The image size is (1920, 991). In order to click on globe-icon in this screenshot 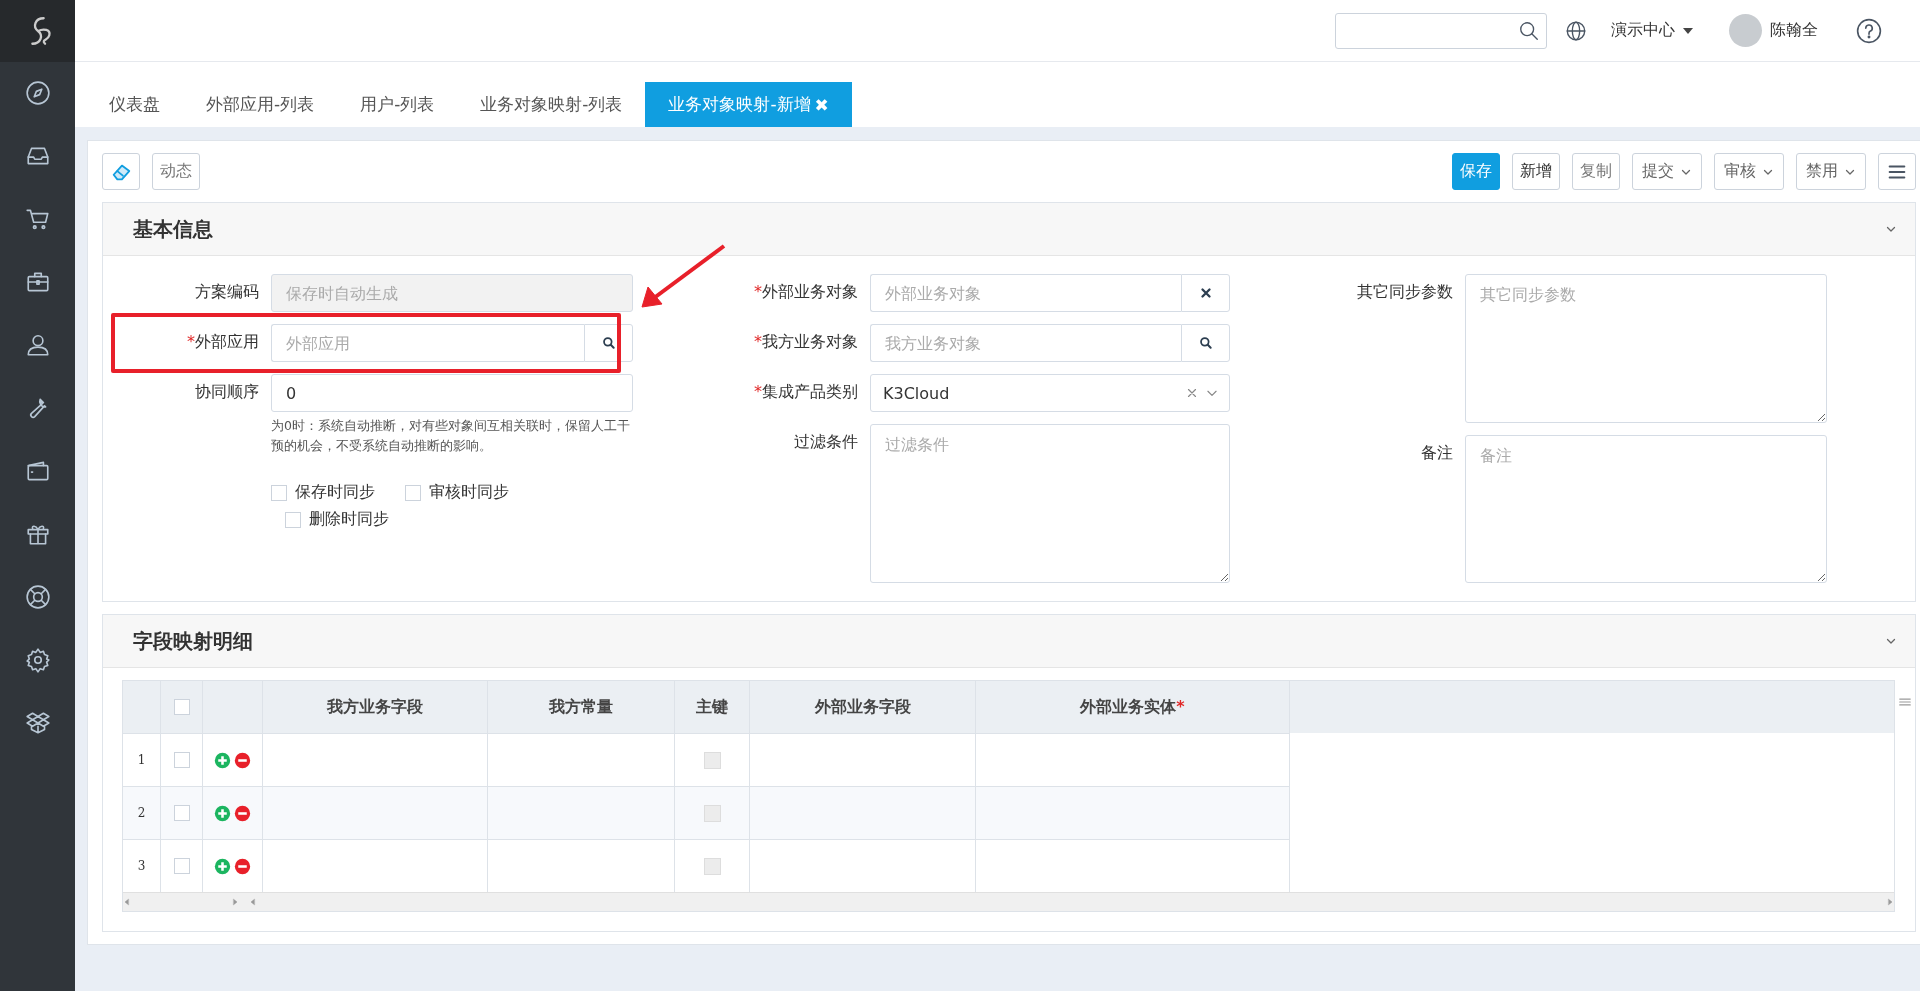, I will do `click(1576, 30)`.